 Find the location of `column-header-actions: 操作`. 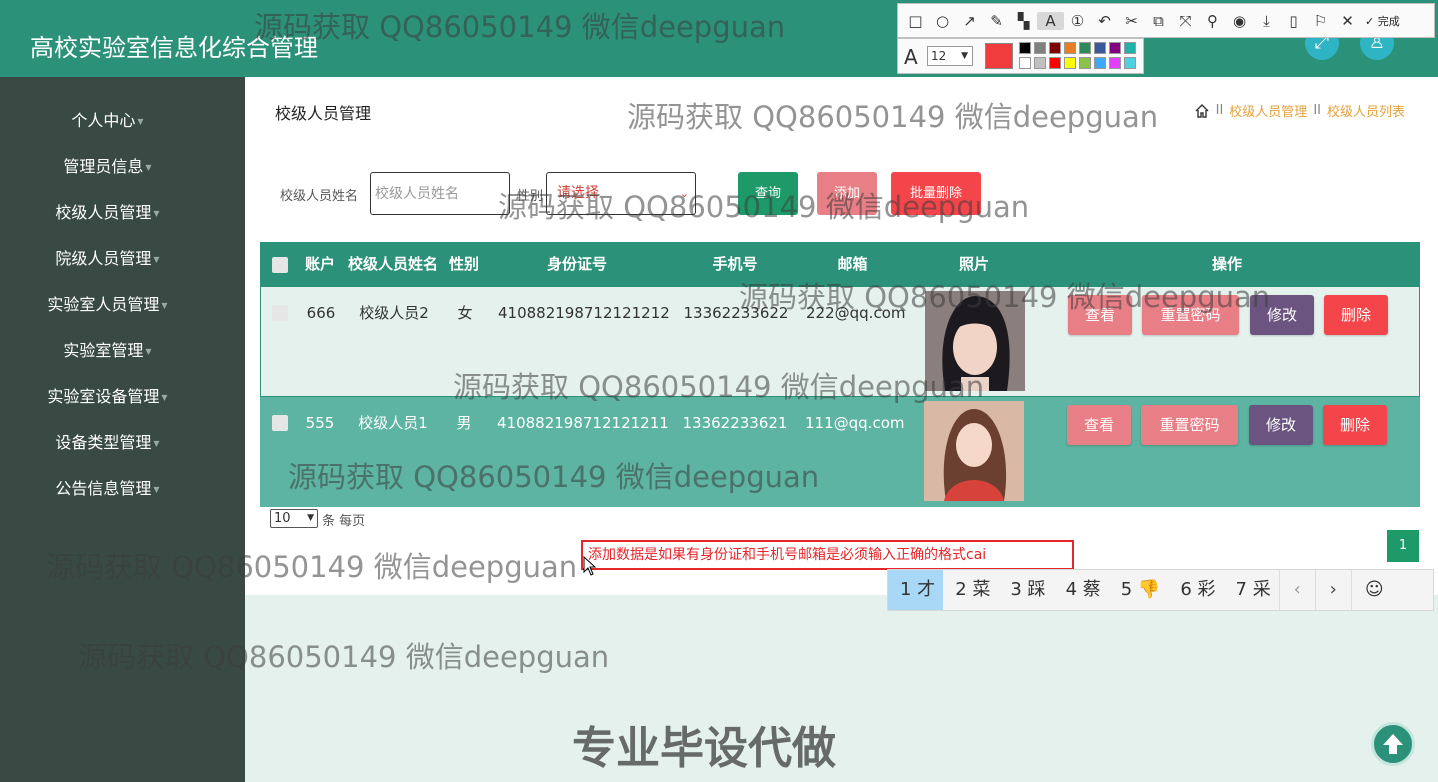

column-header-actions: 操作 is located at coordinates (1226, 264).